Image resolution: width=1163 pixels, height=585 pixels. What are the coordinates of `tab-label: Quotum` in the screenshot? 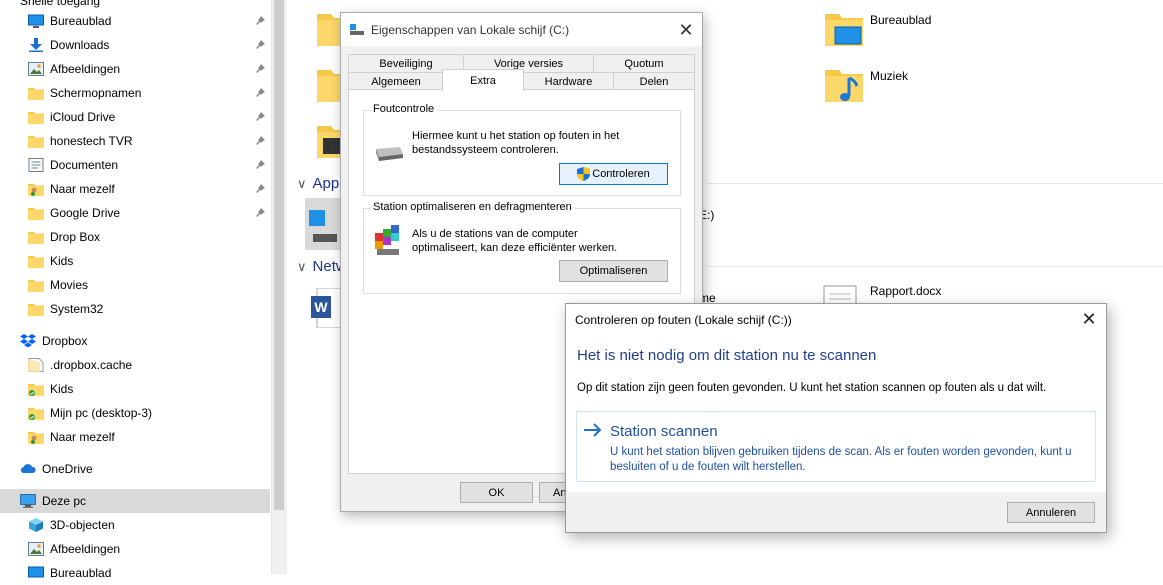 It's located at (643, 64).